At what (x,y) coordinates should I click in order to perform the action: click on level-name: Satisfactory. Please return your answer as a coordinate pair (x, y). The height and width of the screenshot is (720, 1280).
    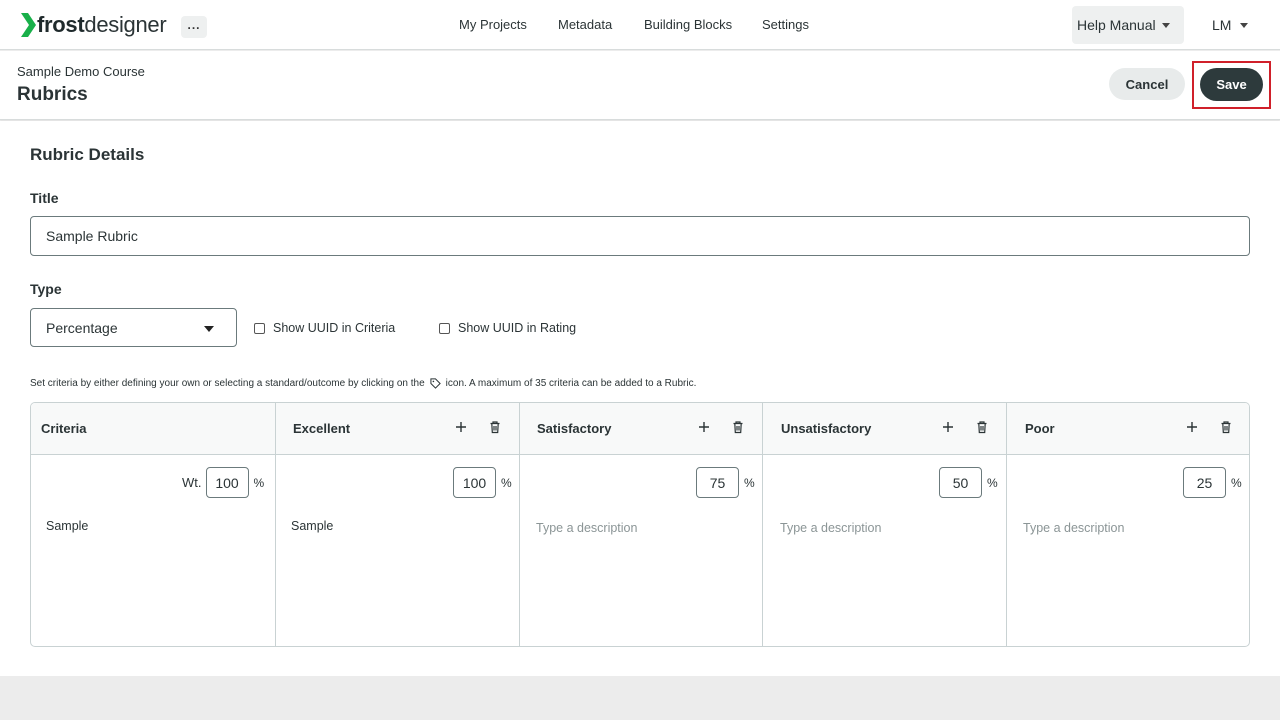
    Looking at the image, I should click on (574, 428).